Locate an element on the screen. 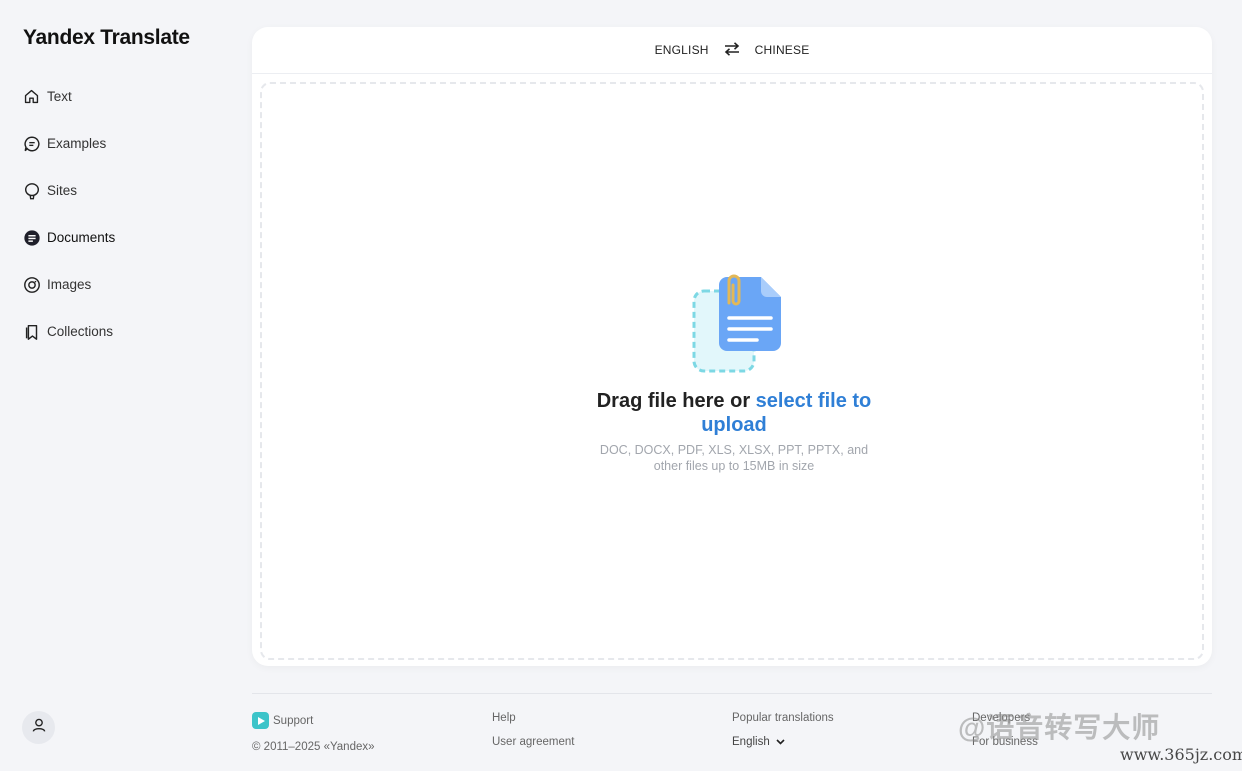 The image size is (1242, 771). footer-col-1: Support © 2011–2025 «Yandex» is located at coordinates (313, 732).